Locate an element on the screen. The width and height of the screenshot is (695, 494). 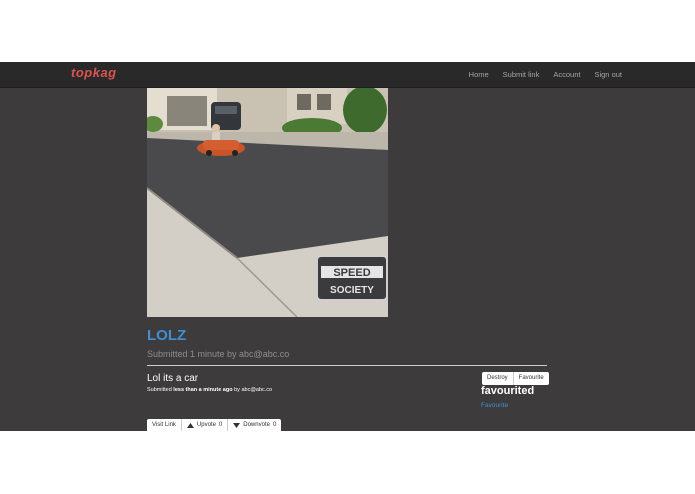
navbar: topkag Home Submit link Account Sign out is located at coordinates (347, 75).